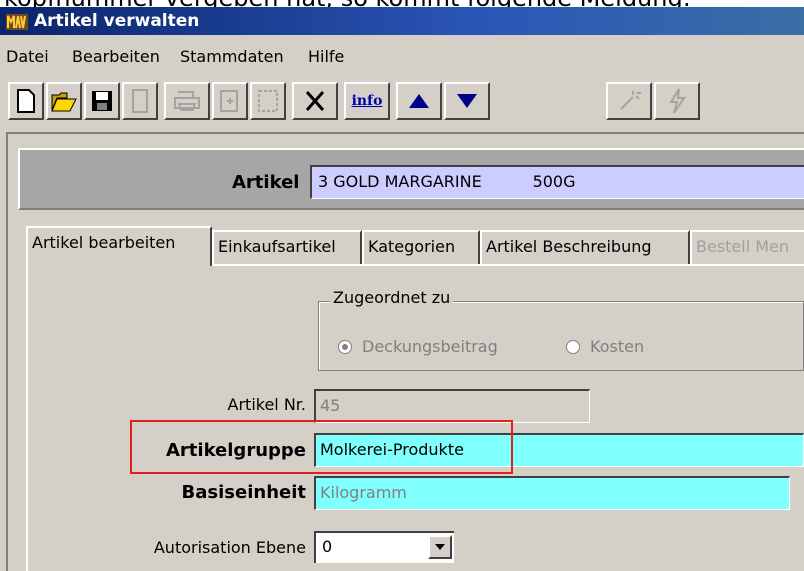  I want to click on page-setup-icon, so click(268, 101).